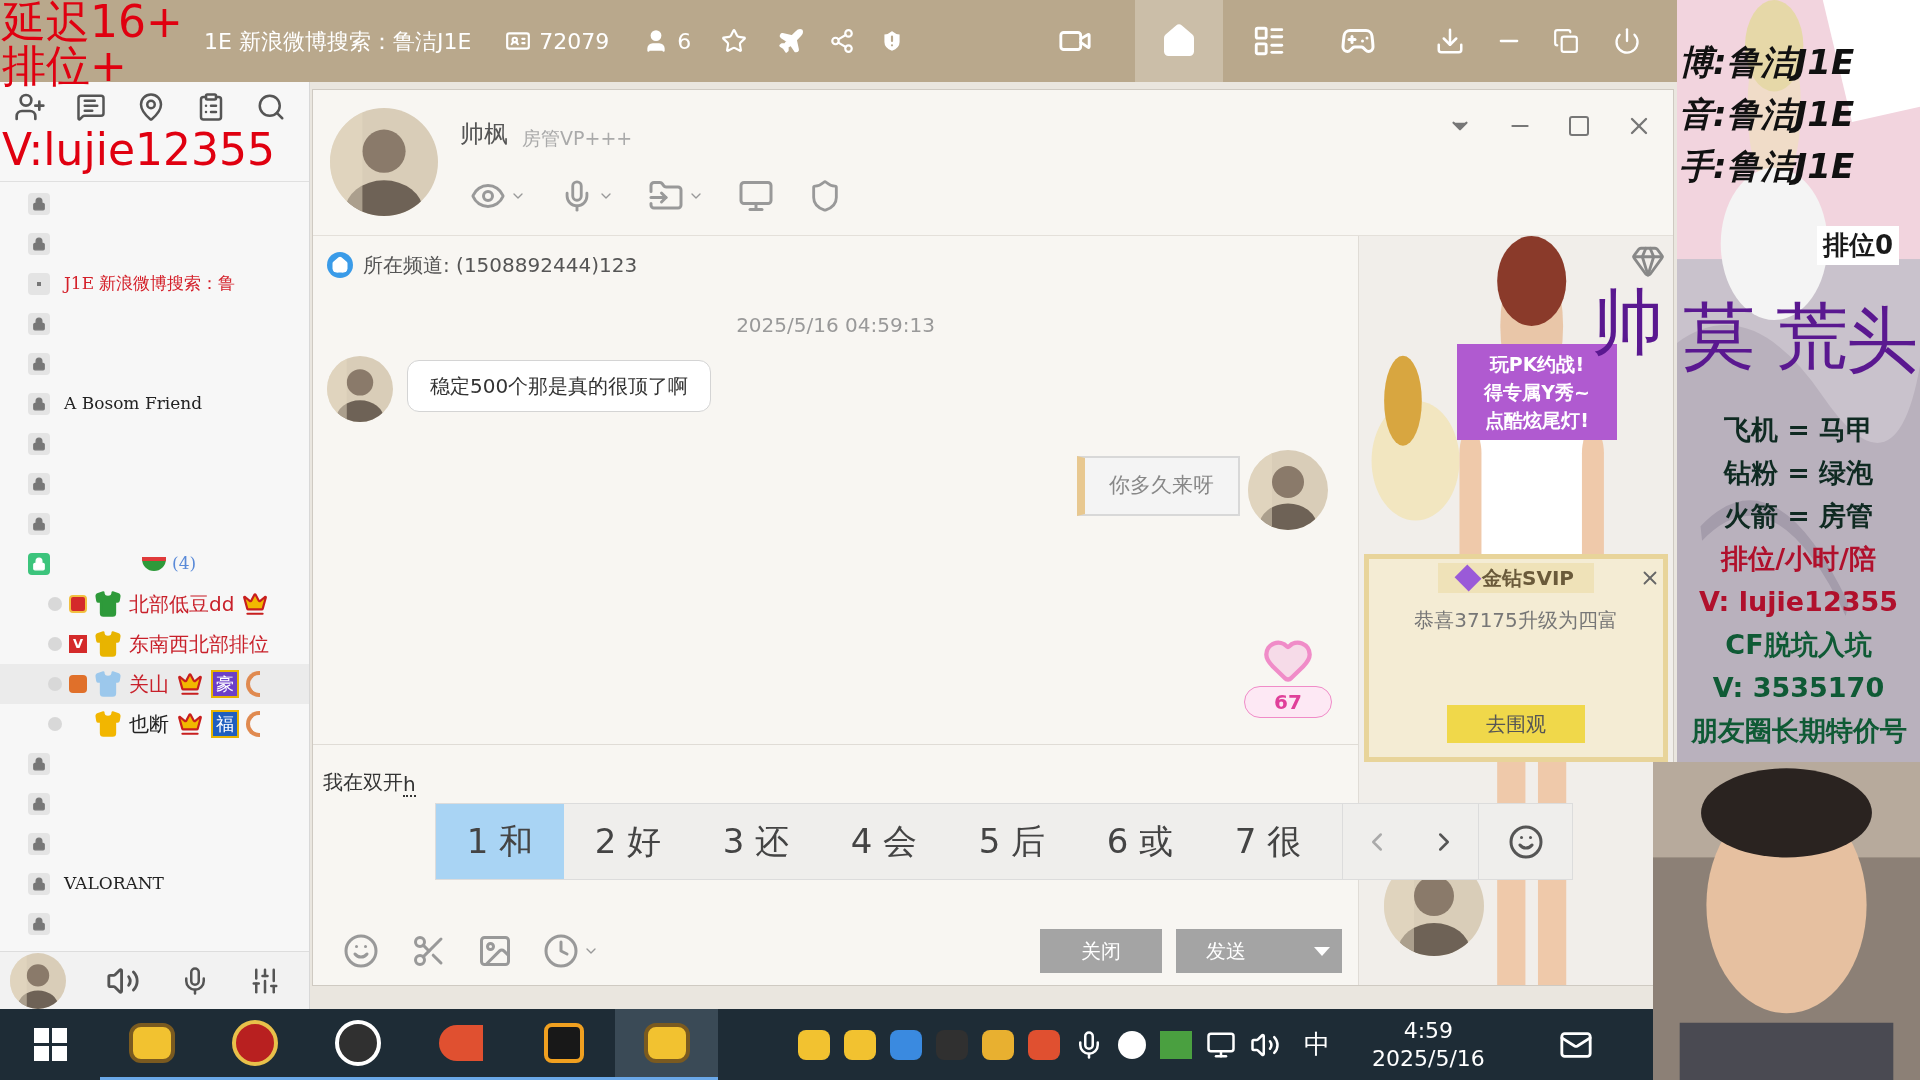 This screenshot has height=1080, width=1920. Describe the element at coordinates (1566, 41) in the screenshot. I see `restore-icon` at that location.